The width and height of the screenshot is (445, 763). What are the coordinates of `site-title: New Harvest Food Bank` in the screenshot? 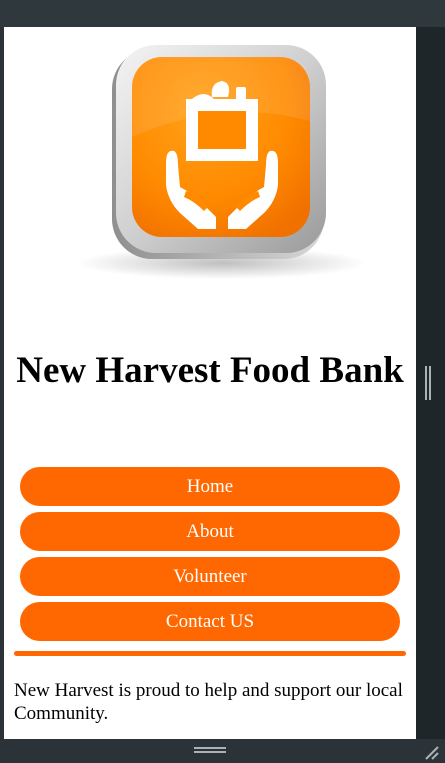 It's located at (210, 370).